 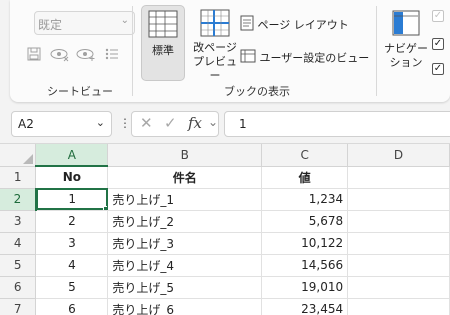 What do you see at coordinates (185, 199) in the screenshot?
I see `cell: 売り上げ_1` at bounding box center [185, 199].